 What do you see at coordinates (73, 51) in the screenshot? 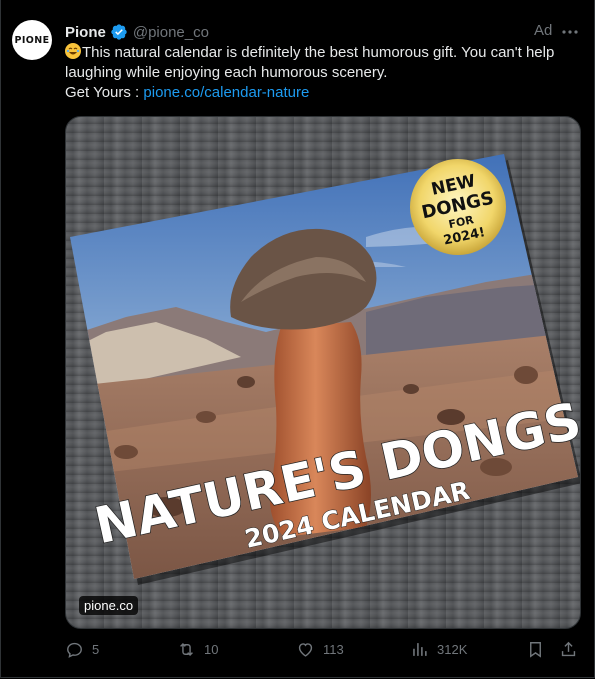
I see `rofl-emoji-icon` at bounding box center [73, 51].